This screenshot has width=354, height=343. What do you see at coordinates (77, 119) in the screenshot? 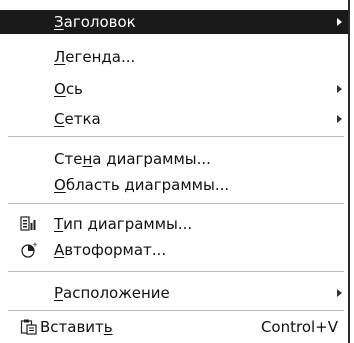
I see `menu-item-label: Сетка` at bounding box center [77, 119].